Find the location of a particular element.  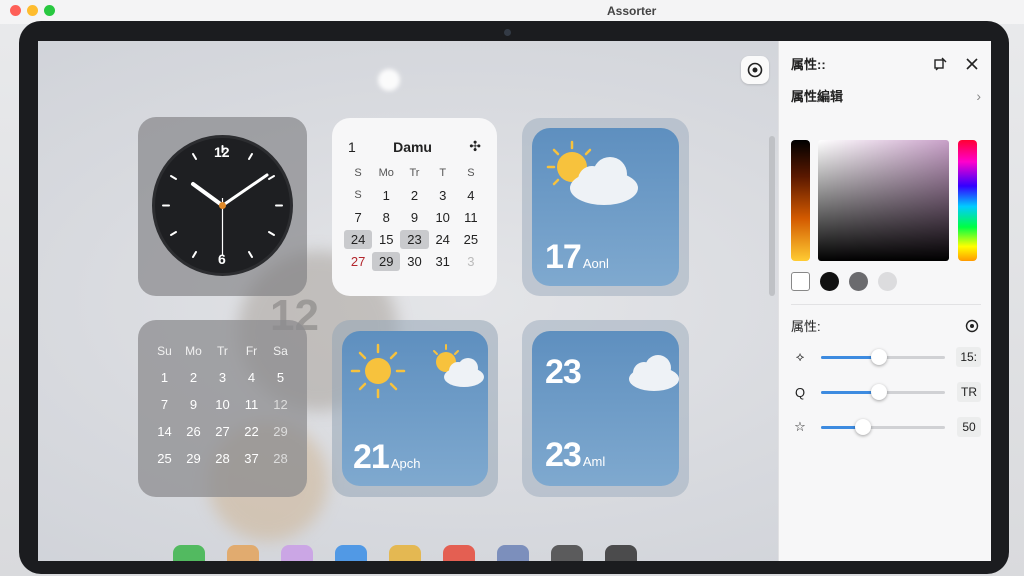

swatch-gray is located at coordinates (858, 281).